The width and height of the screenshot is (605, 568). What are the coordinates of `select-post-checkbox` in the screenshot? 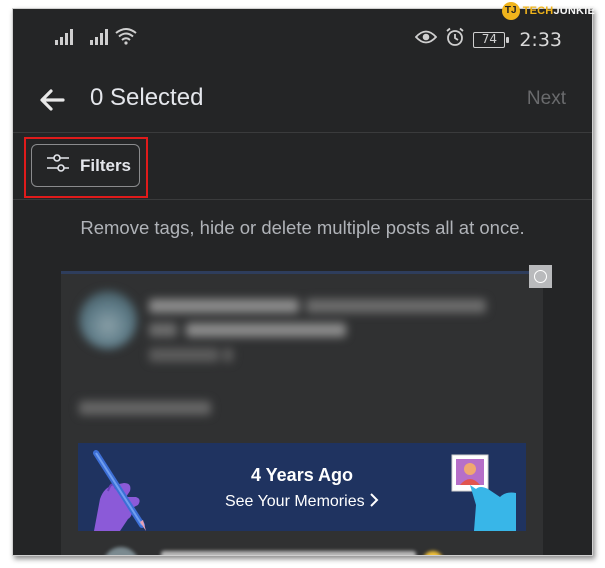 It's located at (540, 276).